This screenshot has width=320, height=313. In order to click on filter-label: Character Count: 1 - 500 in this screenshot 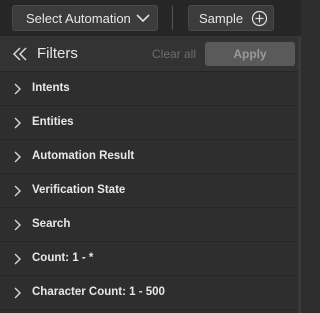, I will do `click(98, 292)`.